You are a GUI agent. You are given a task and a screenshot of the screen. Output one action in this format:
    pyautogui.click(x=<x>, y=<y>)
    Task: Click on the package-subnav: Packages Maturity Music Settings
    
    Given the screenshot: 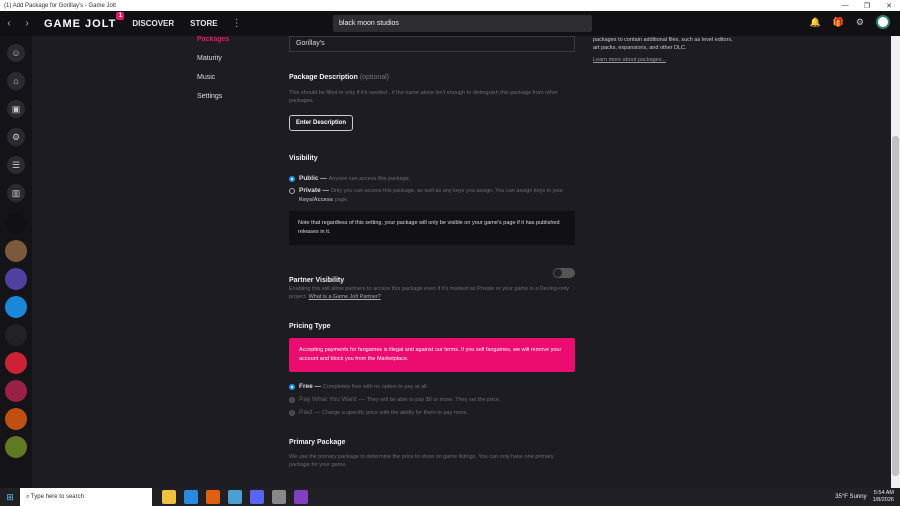 What is the action you would take?
    pyautogui.click(x=213, y=74)
    